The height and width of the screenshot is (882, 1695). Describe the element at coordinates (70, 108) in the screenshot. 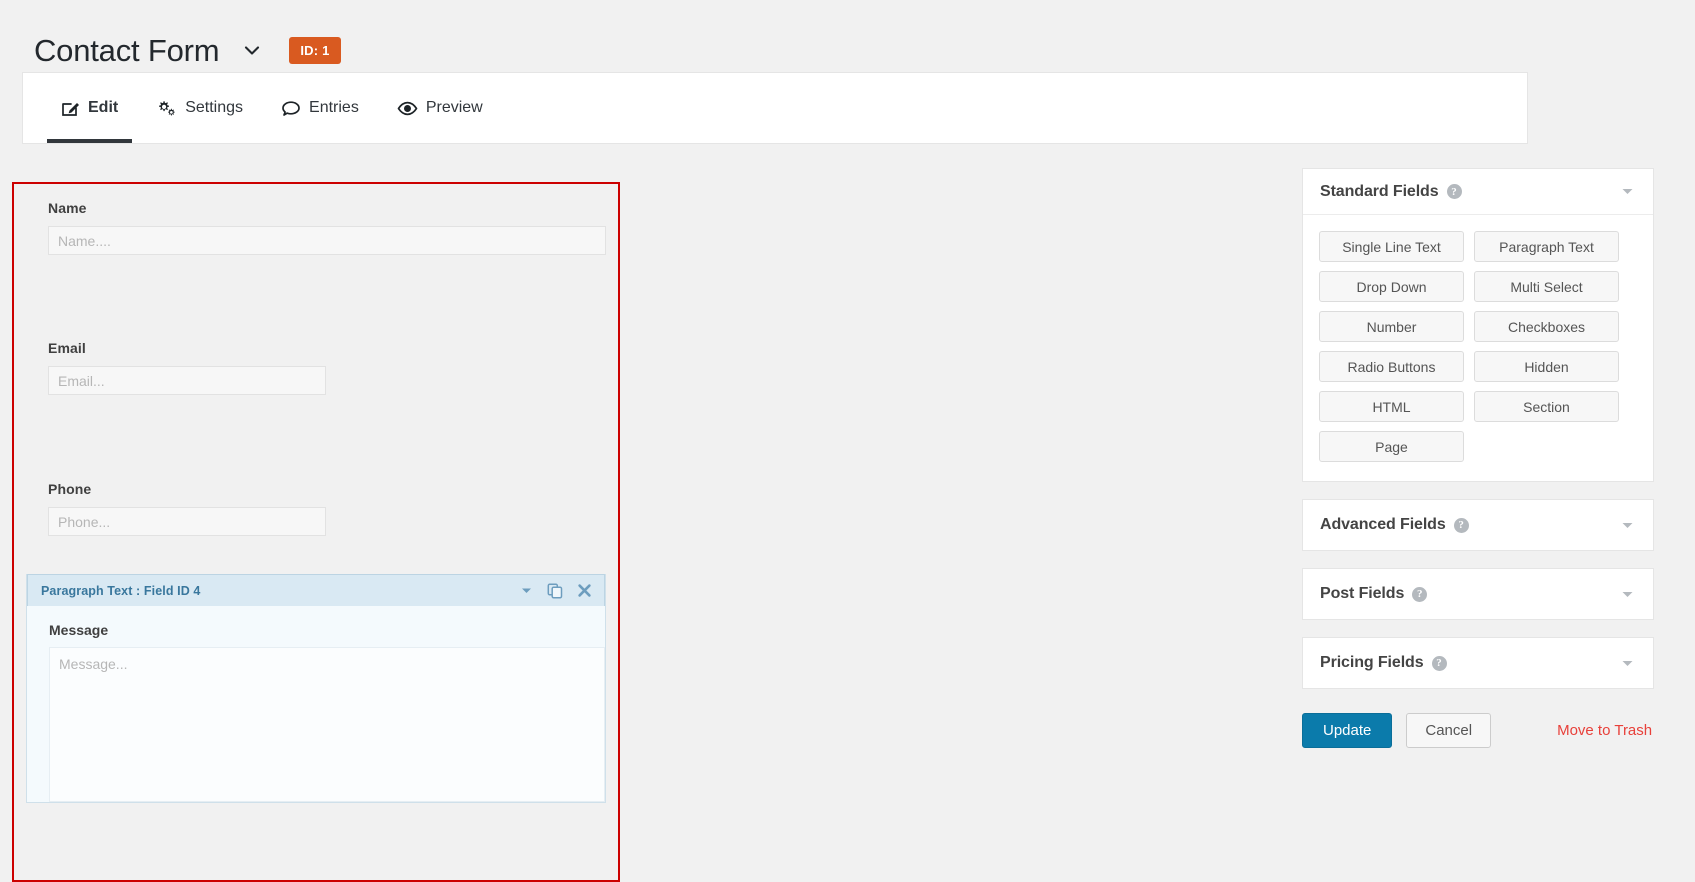

I see `edit-pencil-square-icon` at that location.